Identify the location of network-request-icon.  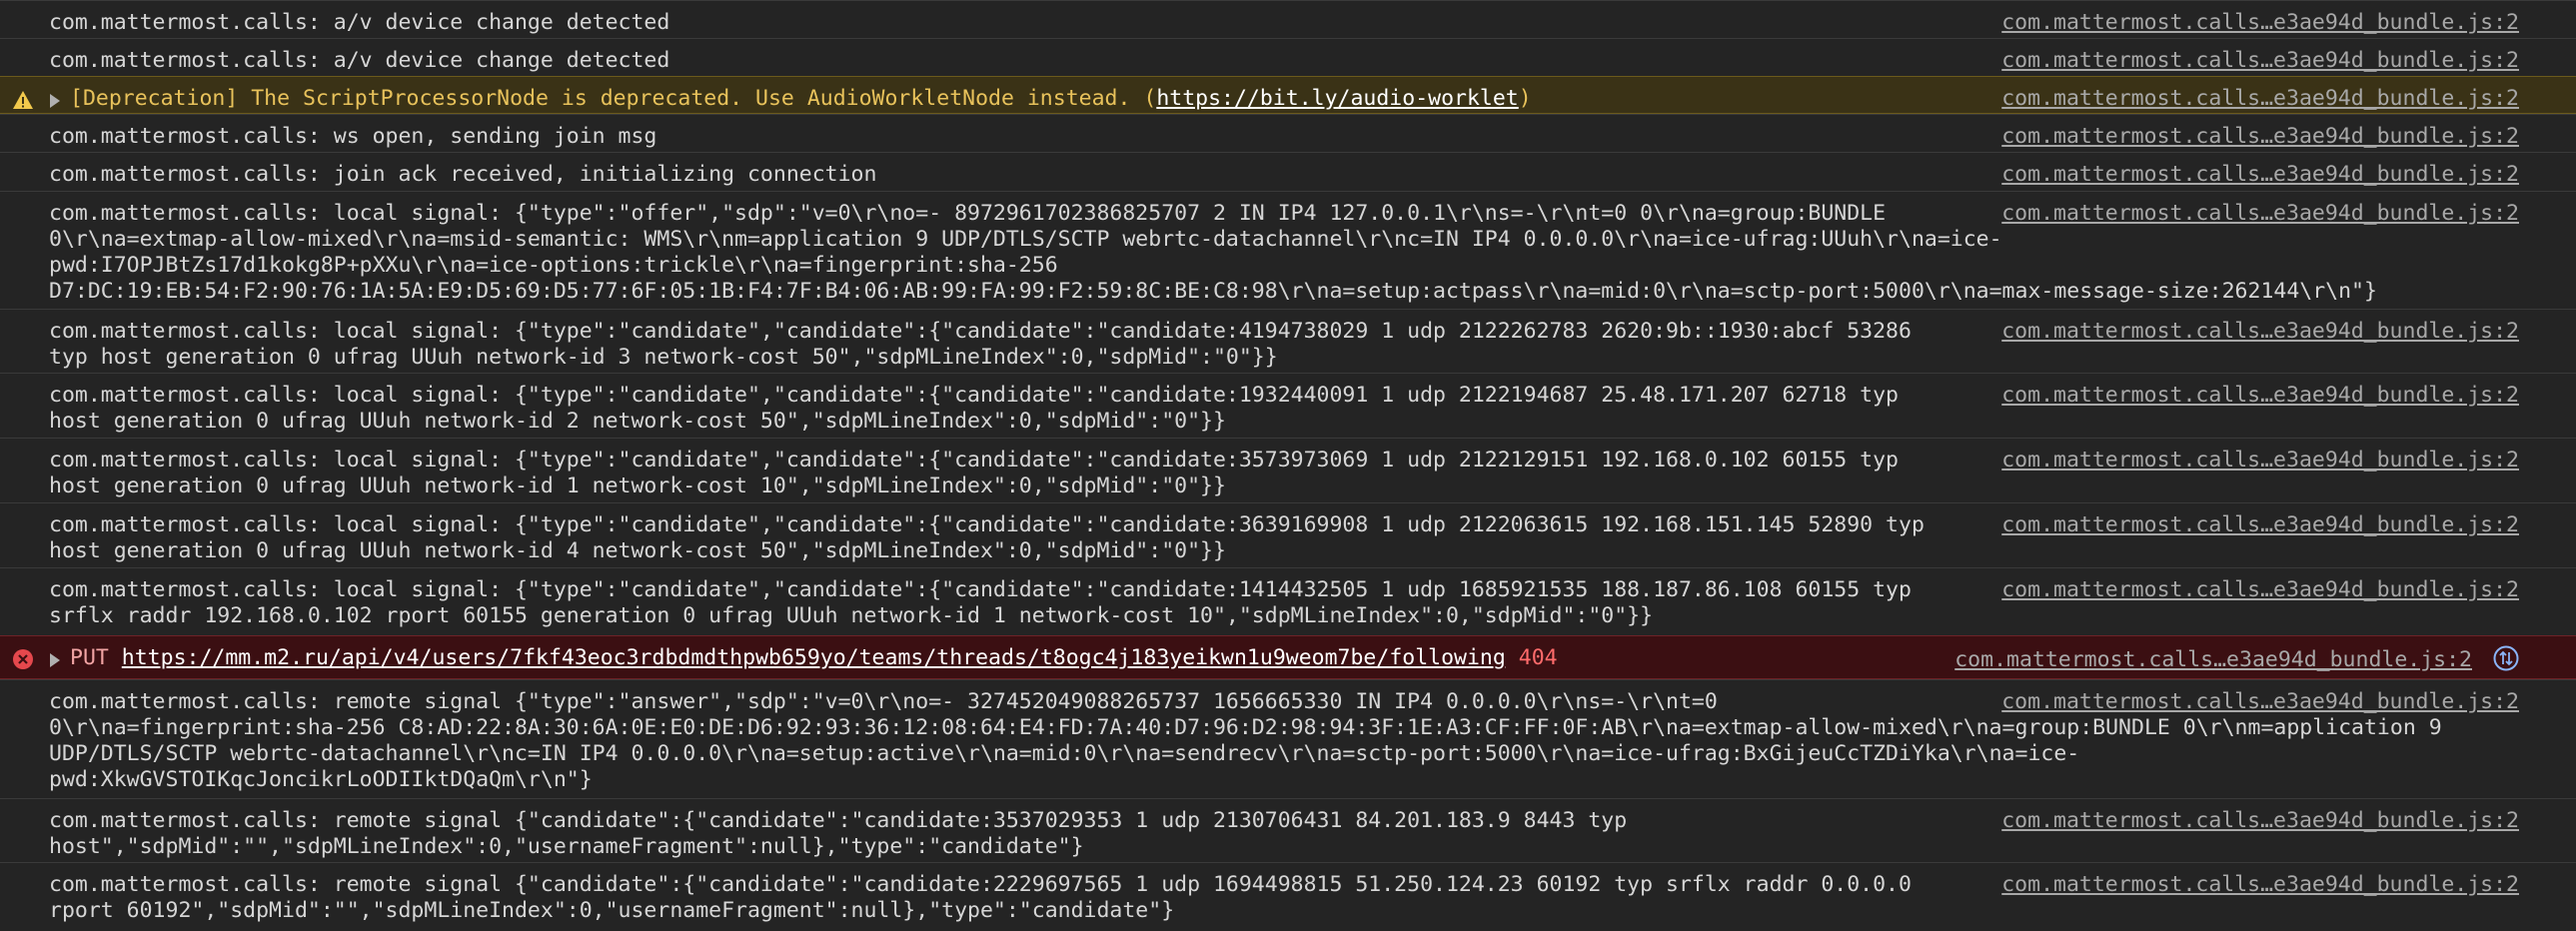
(2506, 658).